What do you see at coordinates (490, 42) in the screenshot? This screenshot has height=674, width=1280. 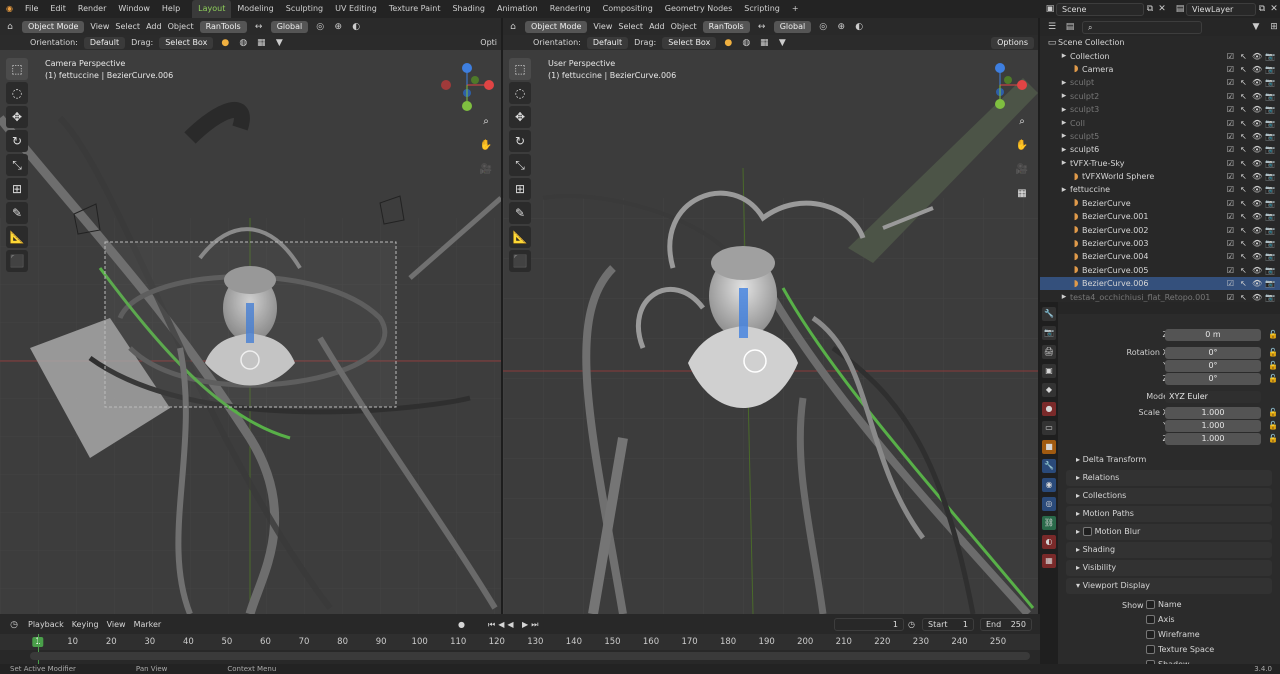 I see `options-button: Opti` at bounding box center [490, 42].